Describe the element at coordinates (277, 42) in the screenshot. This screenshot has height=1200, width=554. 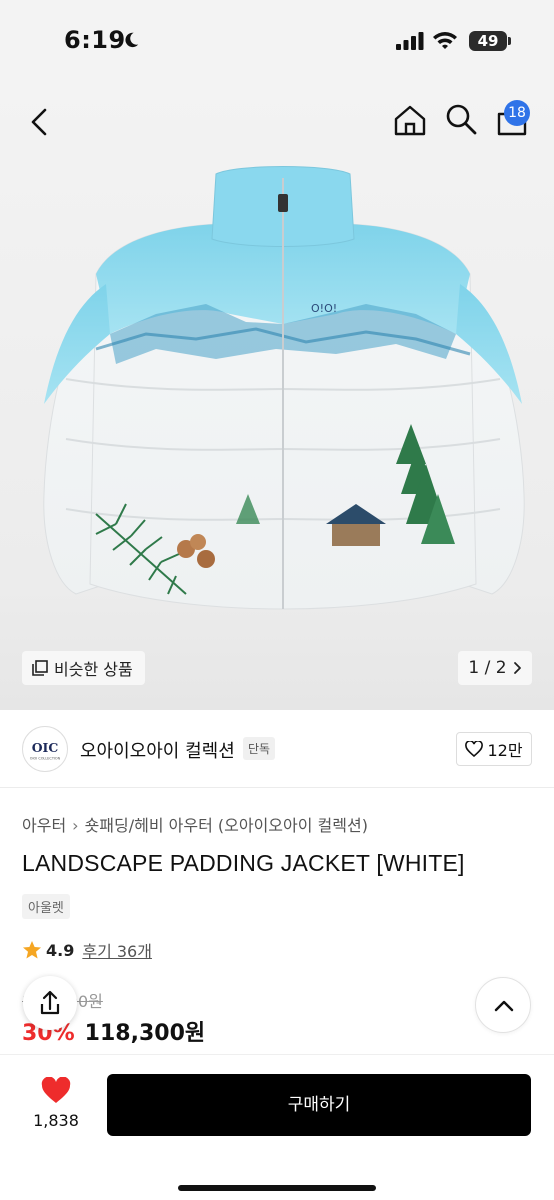
I see `status-bar: 6:19 49` at that location.